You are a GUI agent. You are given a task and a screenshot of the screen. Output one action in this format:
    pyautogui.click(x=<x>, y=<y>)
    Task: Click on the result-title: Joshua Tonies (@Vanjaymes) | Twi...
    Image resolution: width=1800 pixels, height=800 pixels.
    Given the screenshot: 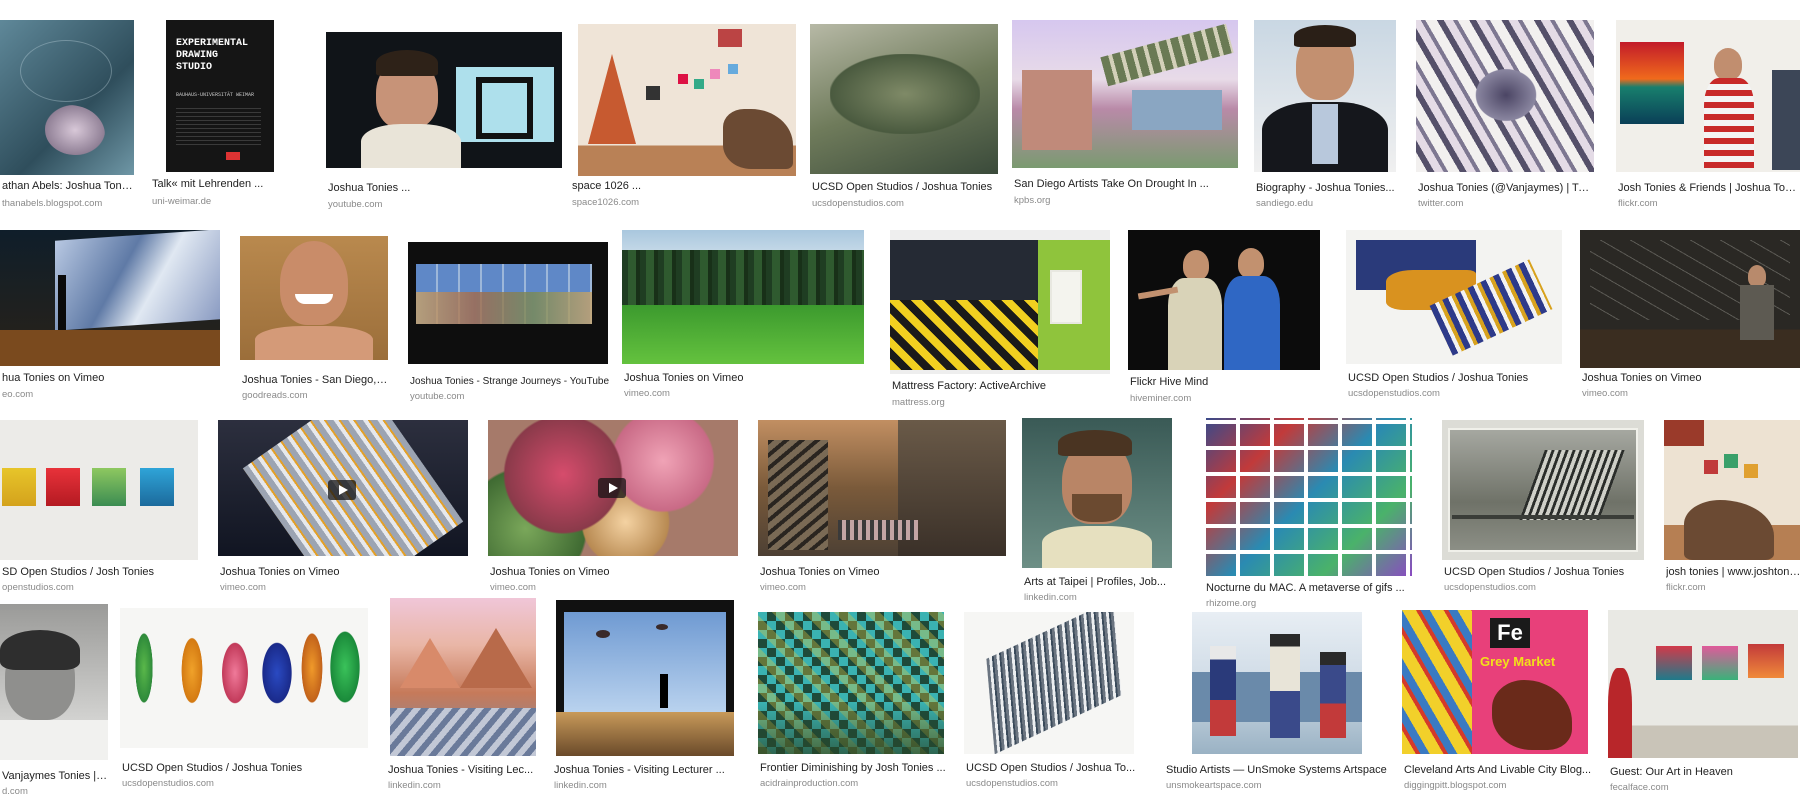 What is the action you would take?
    pyautogui.click(x=1507, y=188)
    